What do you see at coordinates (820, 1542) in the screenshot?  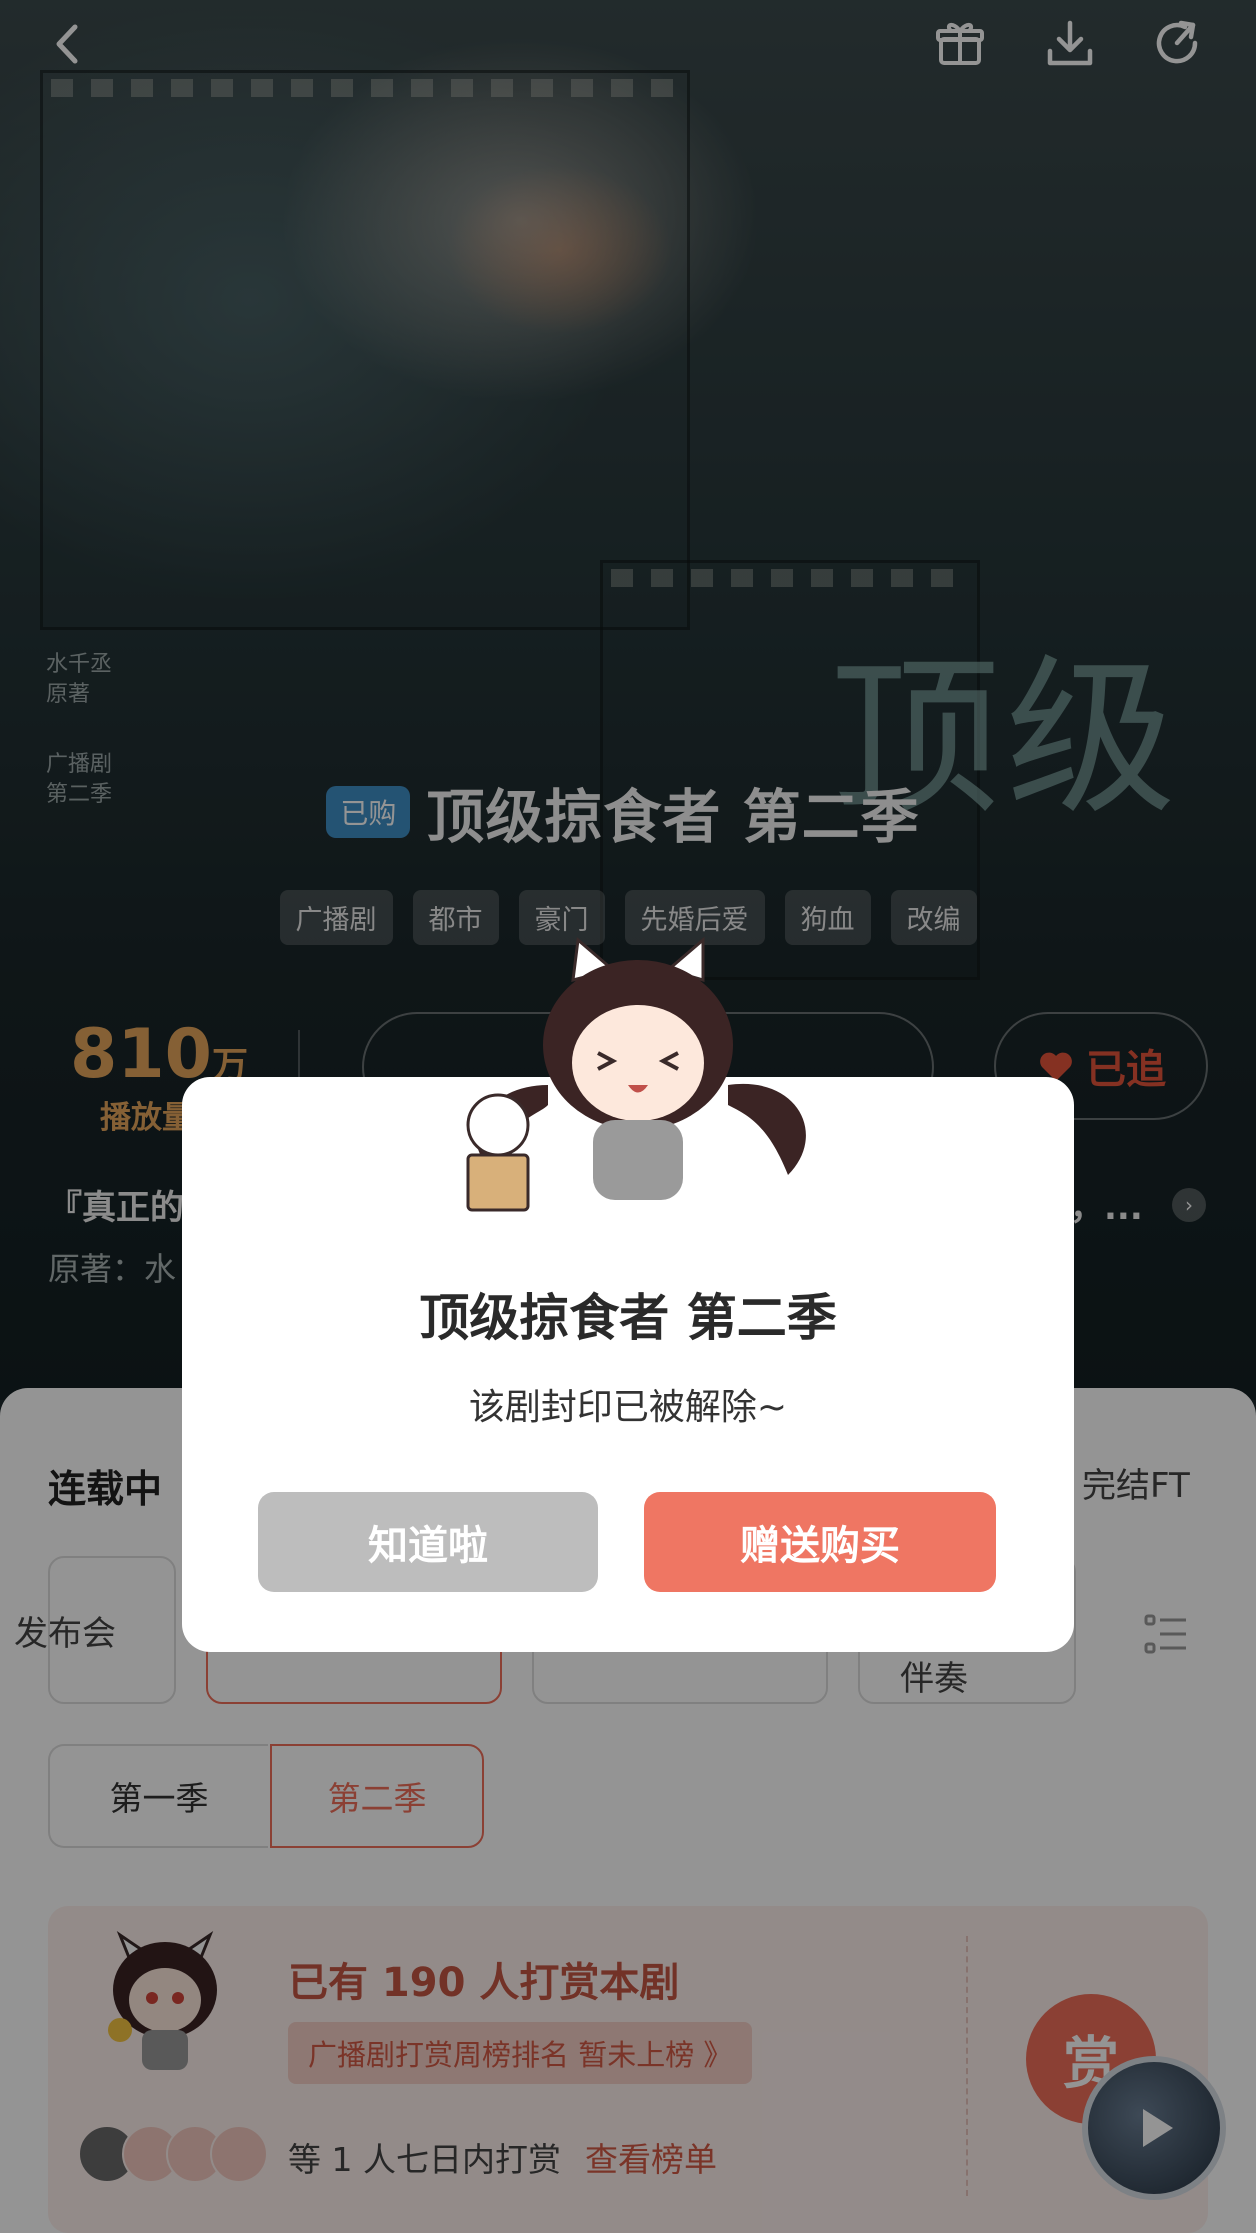 I see `gift-purchase-button: 赠送购买` at bounding box center [820, 1542].